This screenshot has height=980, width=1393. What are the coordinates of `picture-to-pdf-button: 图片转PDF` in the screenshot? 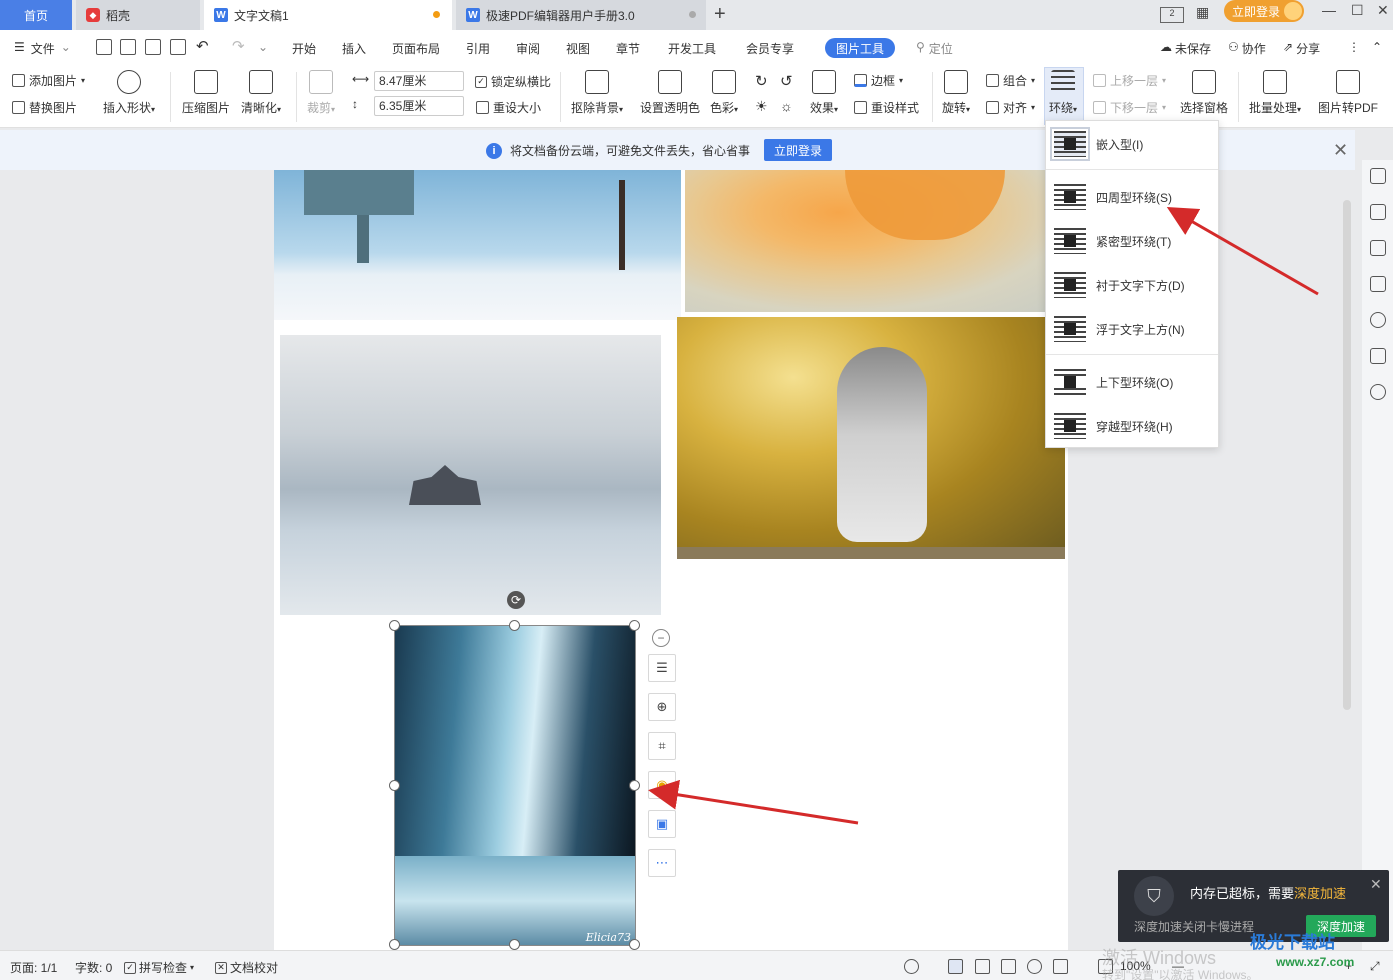 It's located at (1348, 93).